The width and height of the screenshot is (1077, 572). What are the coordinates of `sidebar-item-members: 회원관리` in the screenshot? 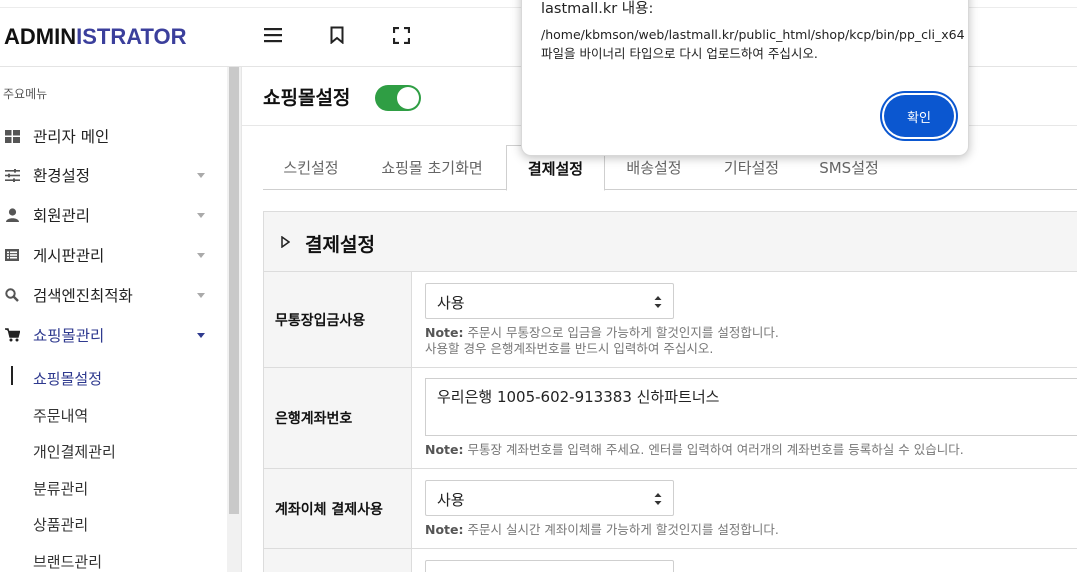 It's located at (111, 215).